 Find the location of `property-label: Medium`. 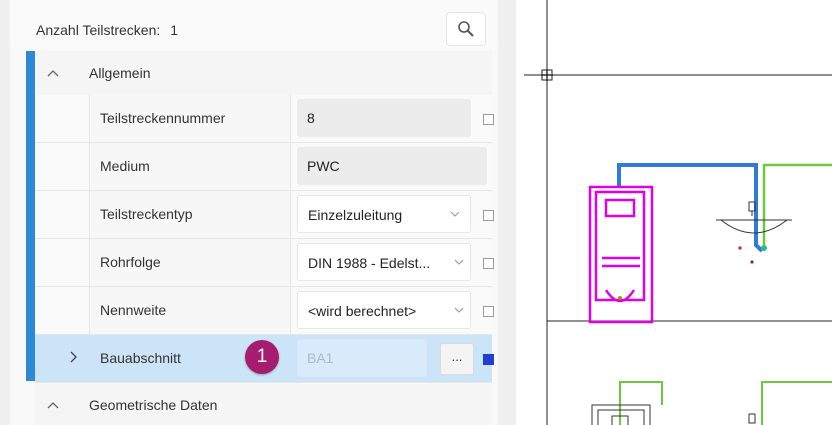

property-label: Medium is located at coordinates (125, 166).